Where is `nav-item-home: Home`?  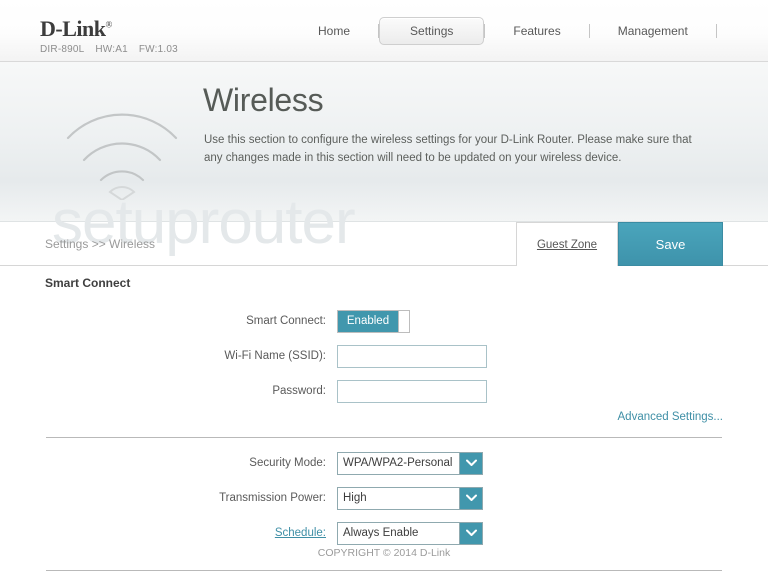 nav-item-home: Home is located at coordinates (334, 31).